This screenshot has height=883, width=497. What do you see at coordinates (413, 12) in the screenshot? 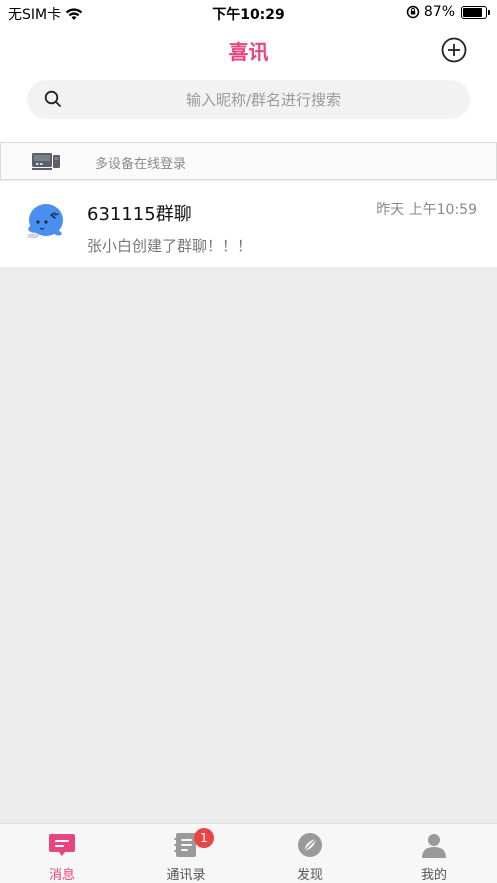
I see `orientation-lock-icon` at bounding box center [413, 12].